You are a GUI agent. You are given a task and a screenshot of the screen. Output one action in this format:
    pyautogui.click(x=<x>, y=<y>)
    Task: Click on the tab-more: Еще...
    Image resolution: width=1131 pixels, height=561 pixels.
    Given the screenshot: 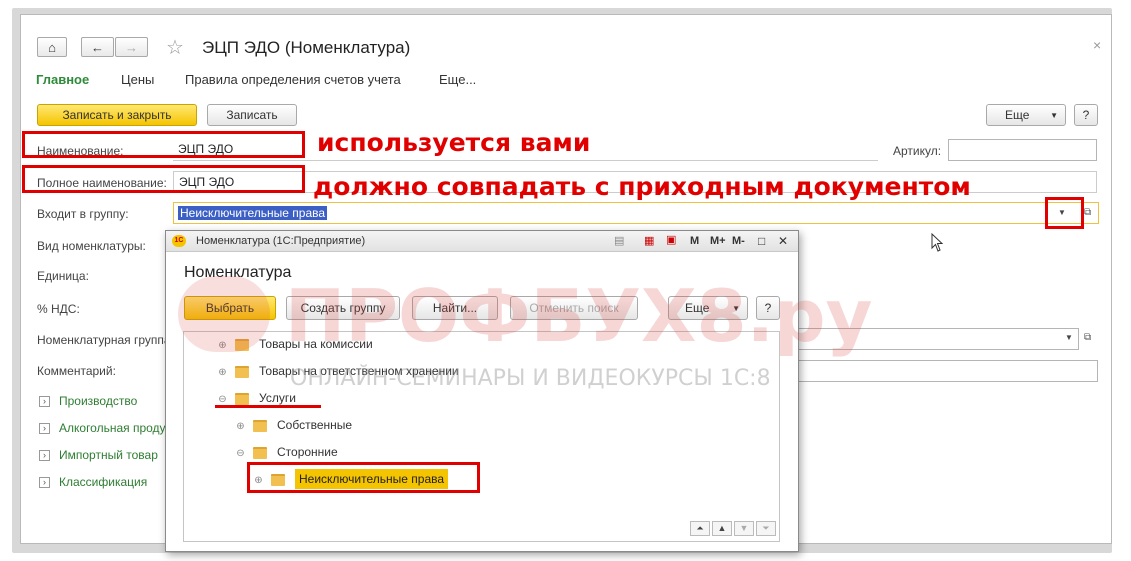 What is the action you would take?
    pyautogui.click(x=457, y=79)
    